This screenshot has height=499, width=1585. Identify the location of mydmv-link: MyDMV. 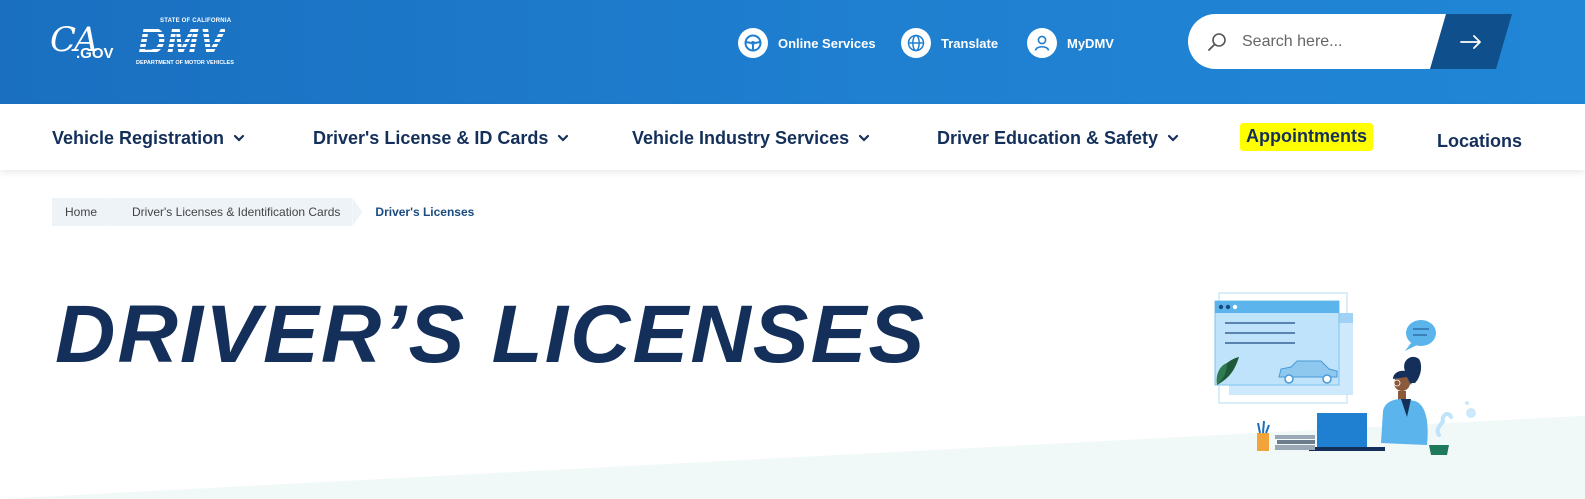
(1070, 43).